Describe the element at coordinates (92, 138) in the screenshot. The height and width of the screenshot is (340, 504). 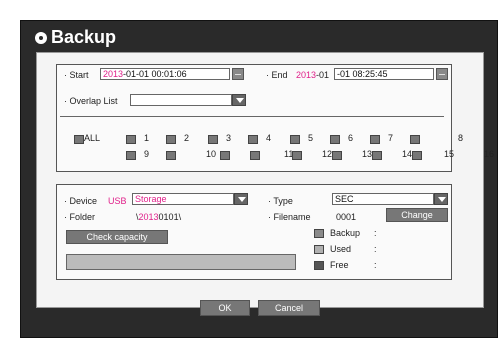
I see `channel-all-label: ALL` at that location.